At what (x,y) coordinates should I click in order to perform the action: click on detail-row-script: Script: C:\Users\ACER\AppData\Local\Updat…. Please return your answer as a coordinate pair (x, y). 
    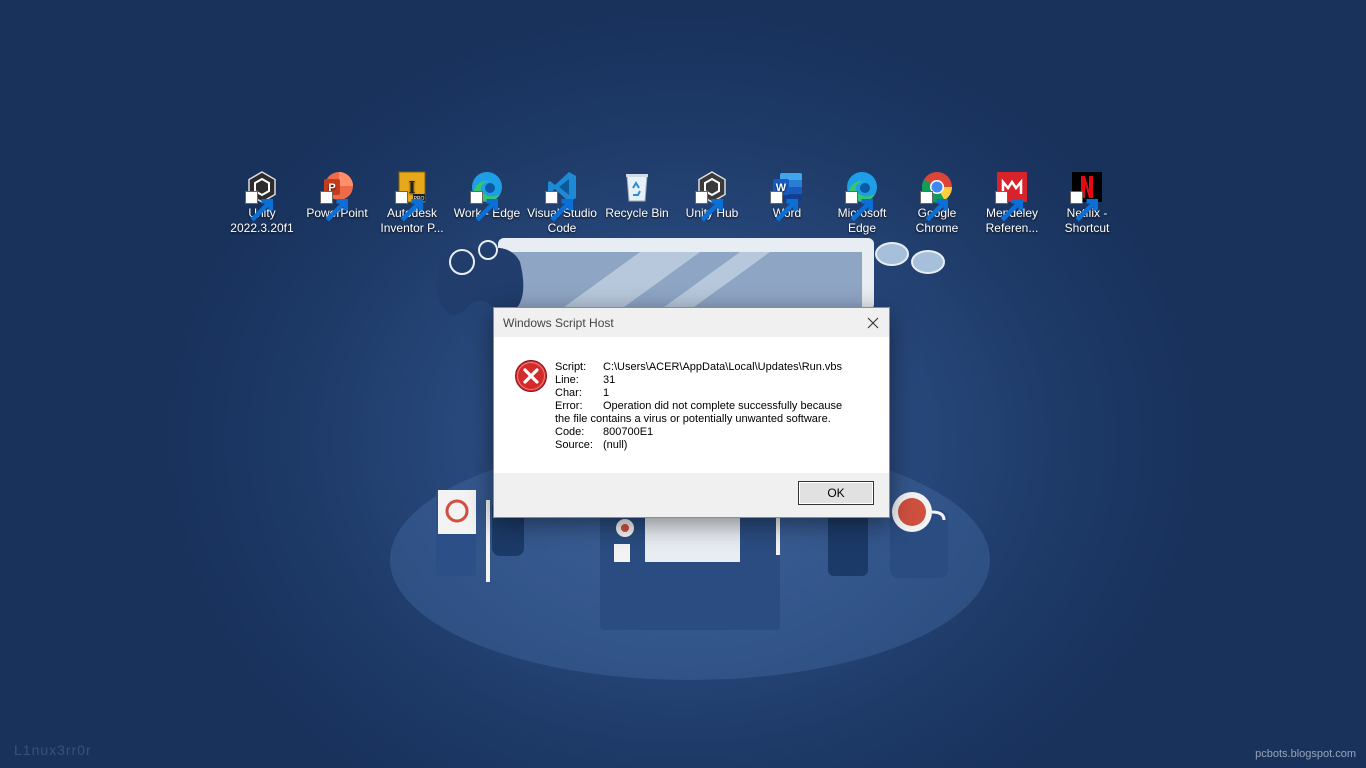
    Looking at the image, I should click on (699, 367).